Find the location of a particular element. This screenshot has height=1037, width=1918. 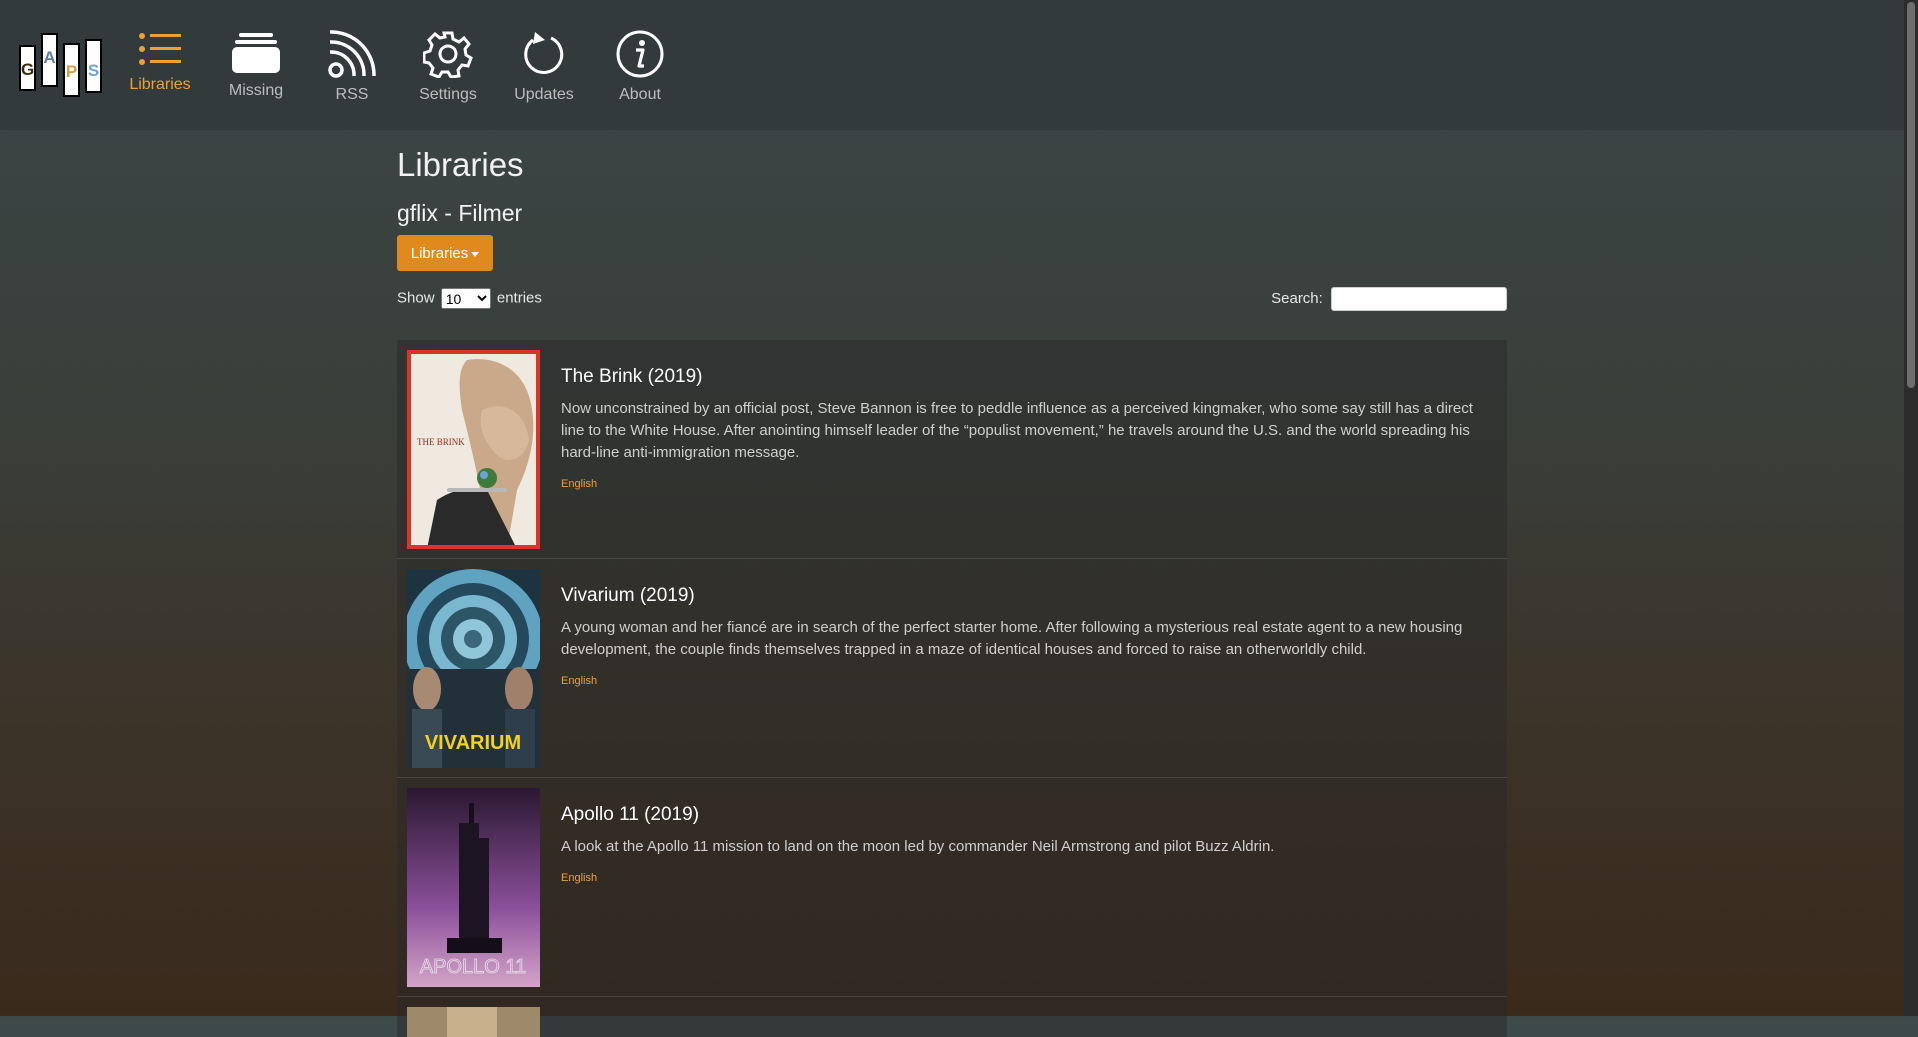

nav-rss: RSS is located at coordinates (352, 70).